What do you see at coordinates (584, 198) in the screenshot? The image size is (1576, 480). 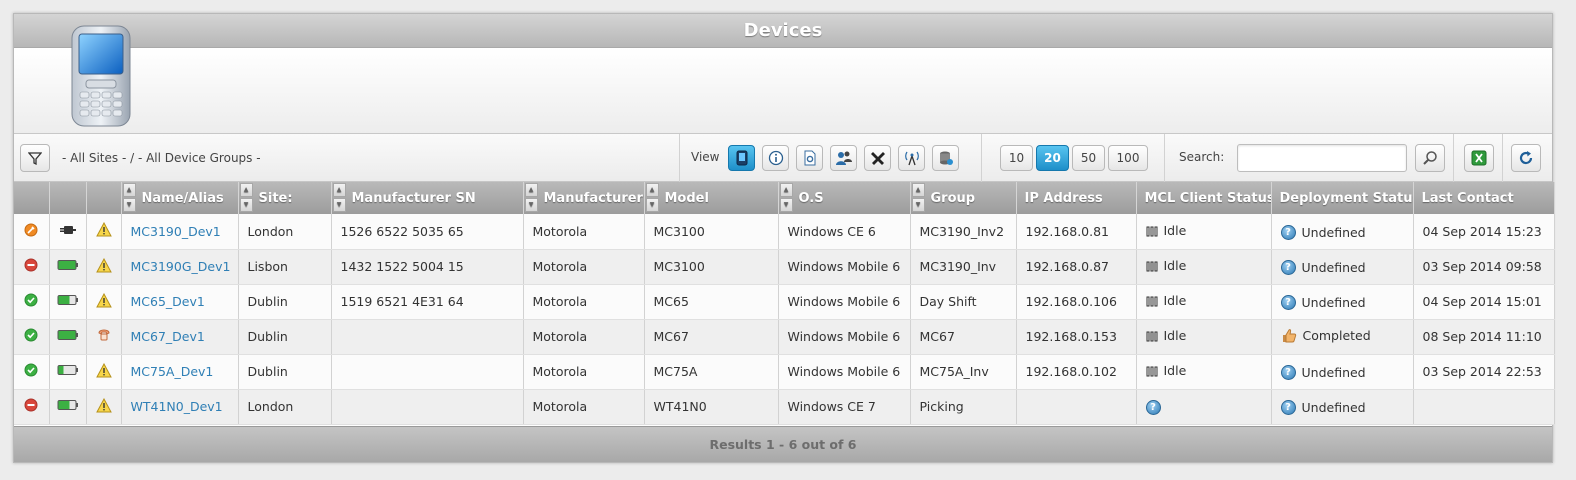 I see `col-manufacturer-header: ▲ ▼ Manufacturer` at bounding box center [584, 198].